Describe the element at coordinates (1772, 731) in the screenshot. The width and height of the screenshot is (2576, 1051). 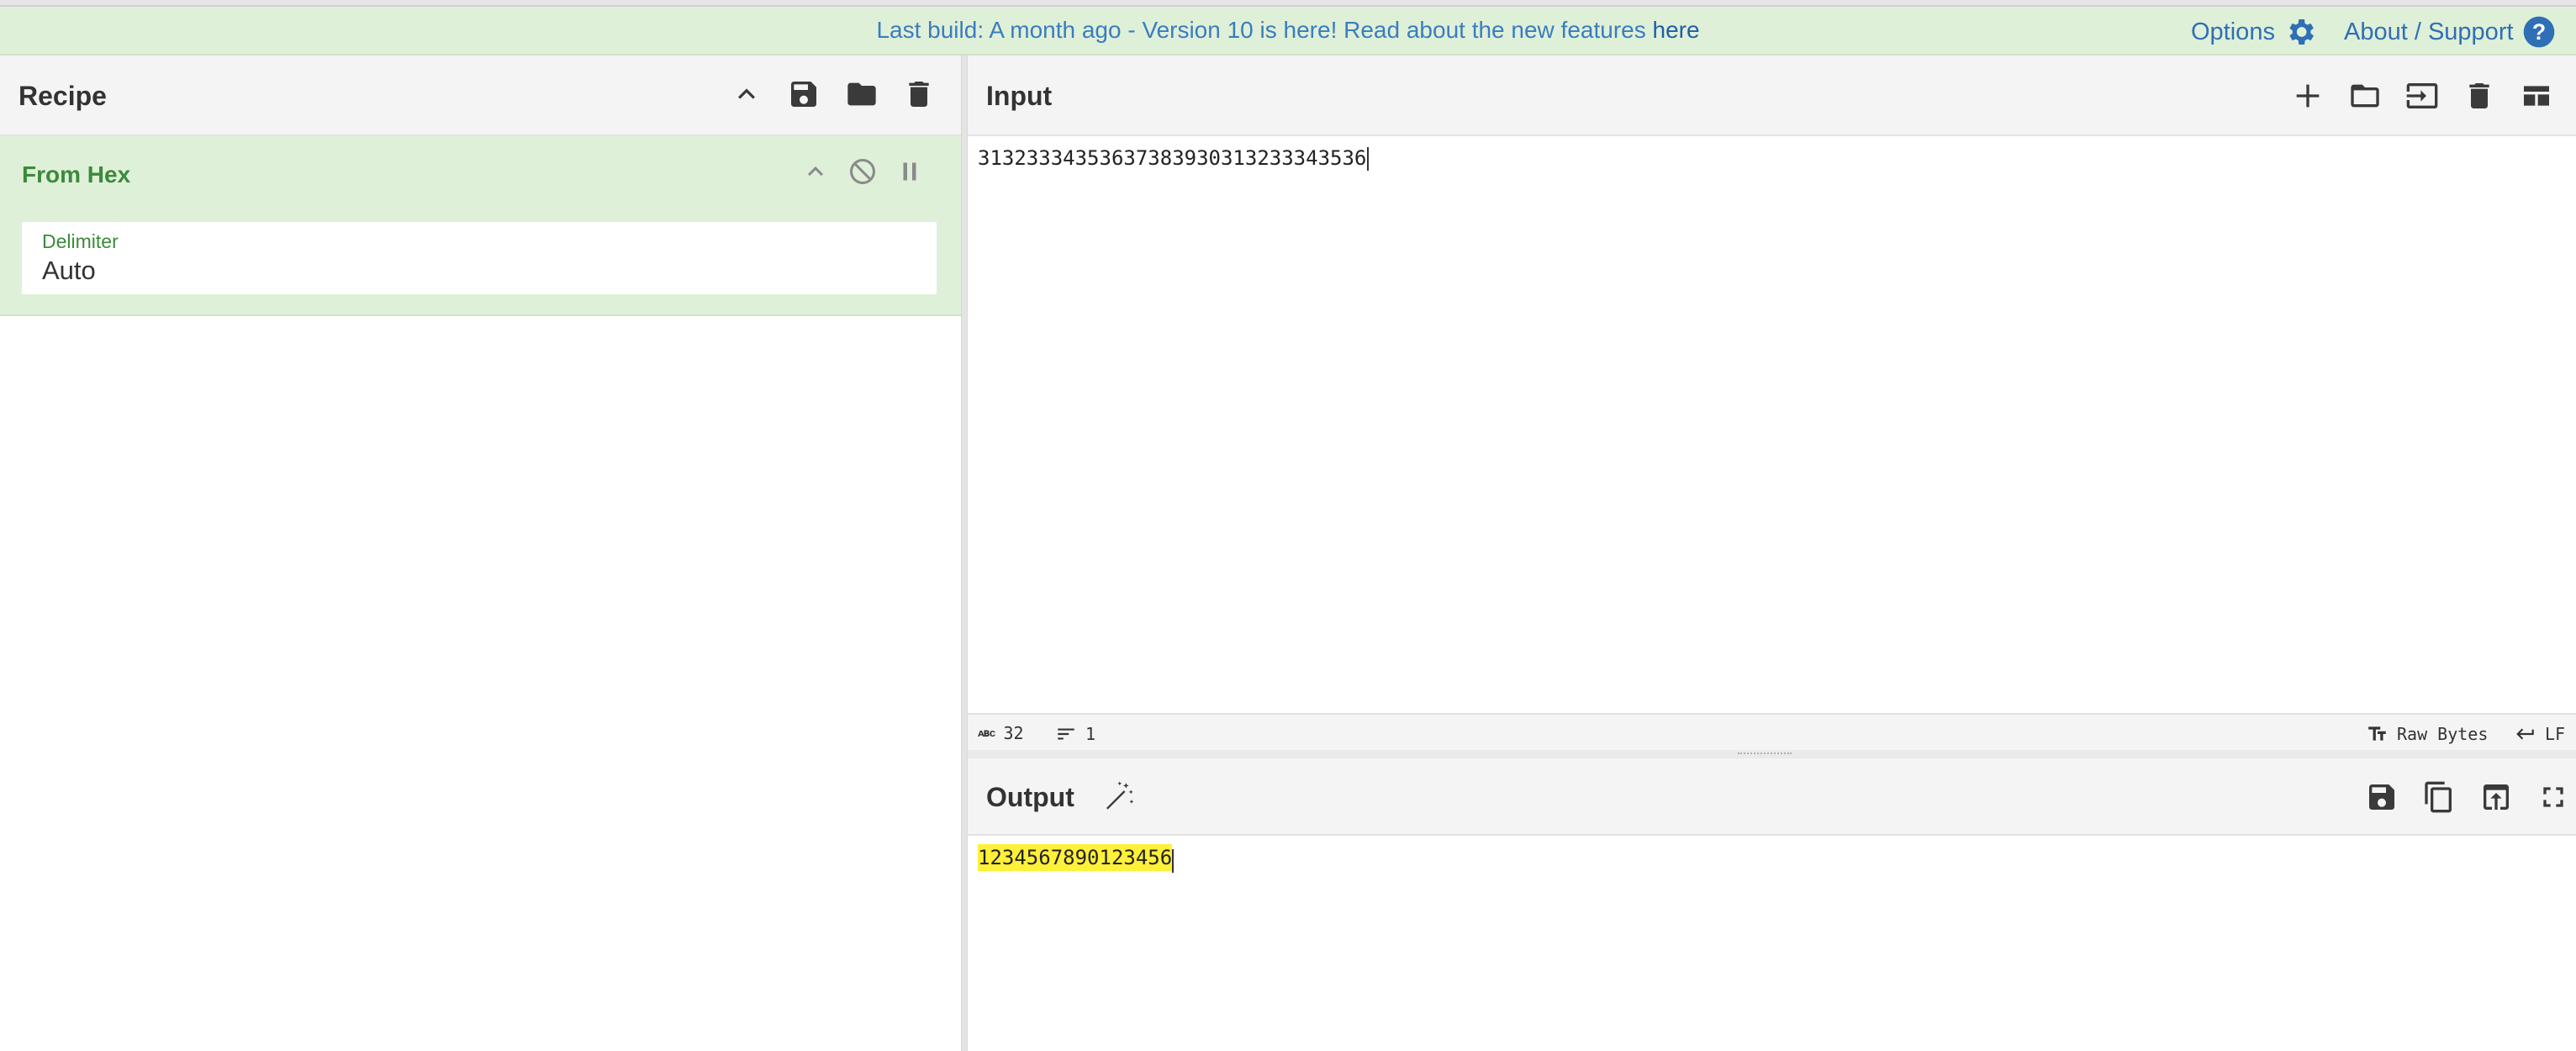
I see `input-status-bar: ᴀʙᴄ 32 1 Raw Bytes LF` at that location.